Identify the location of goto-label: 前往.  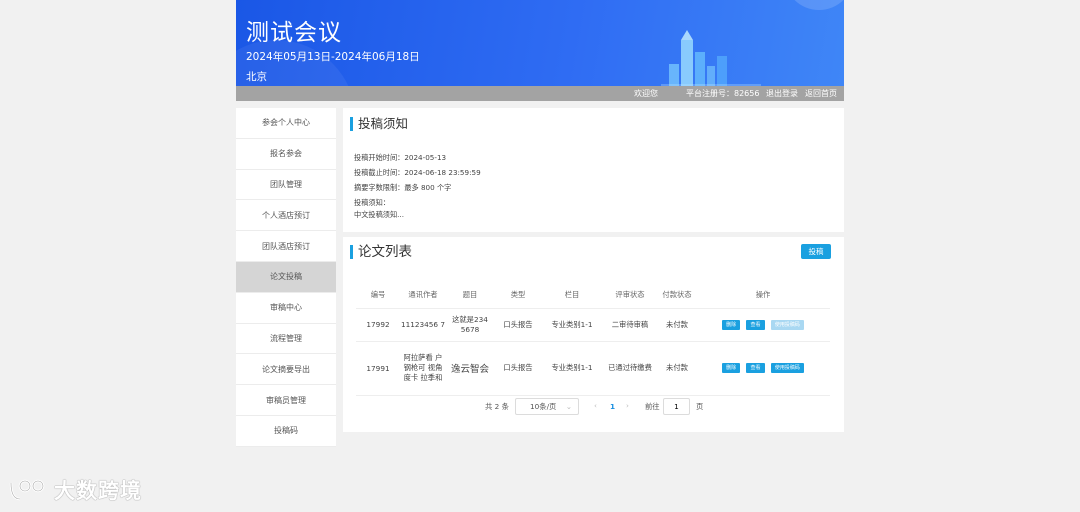
(652, 406).